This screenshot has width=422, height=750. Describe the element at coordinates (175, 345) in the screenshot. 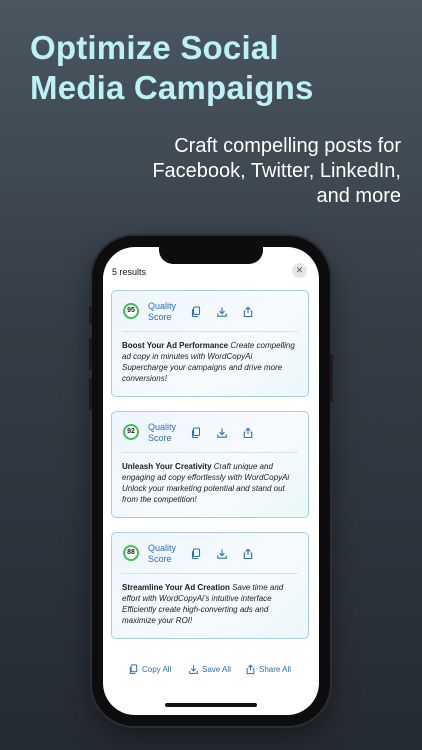

I see `card-title: Boost Your Ad Performance` at that location.